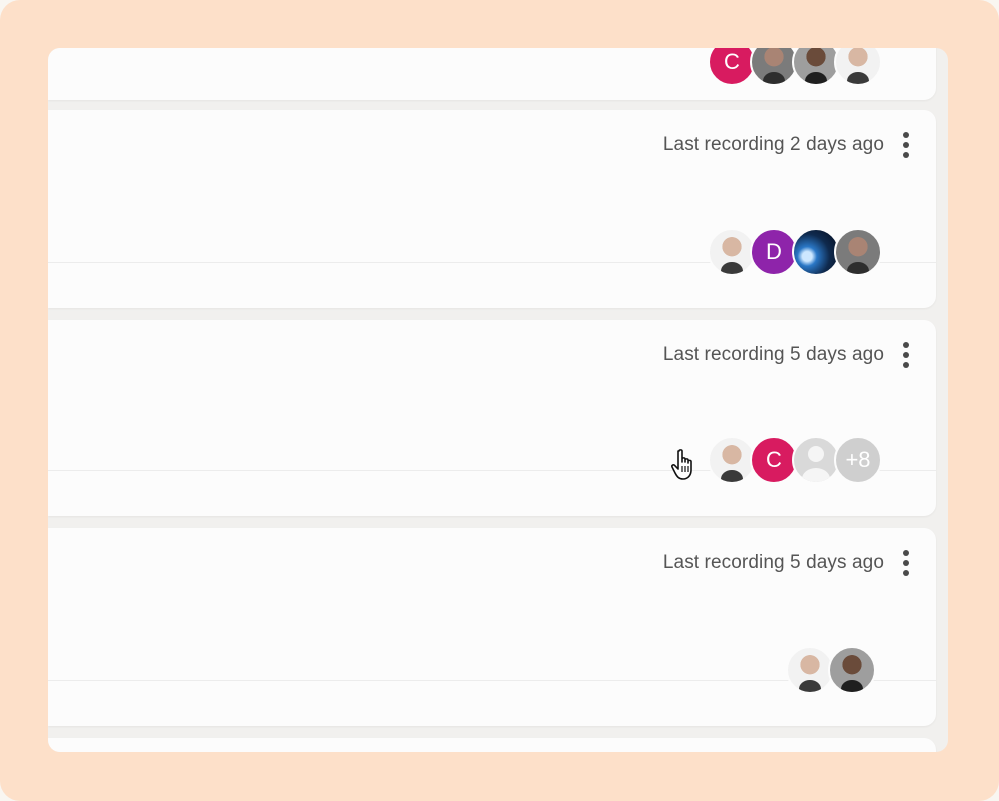 The image size is (999, 801). I want to click on more-participants-badge: +8, so click(858, 460).